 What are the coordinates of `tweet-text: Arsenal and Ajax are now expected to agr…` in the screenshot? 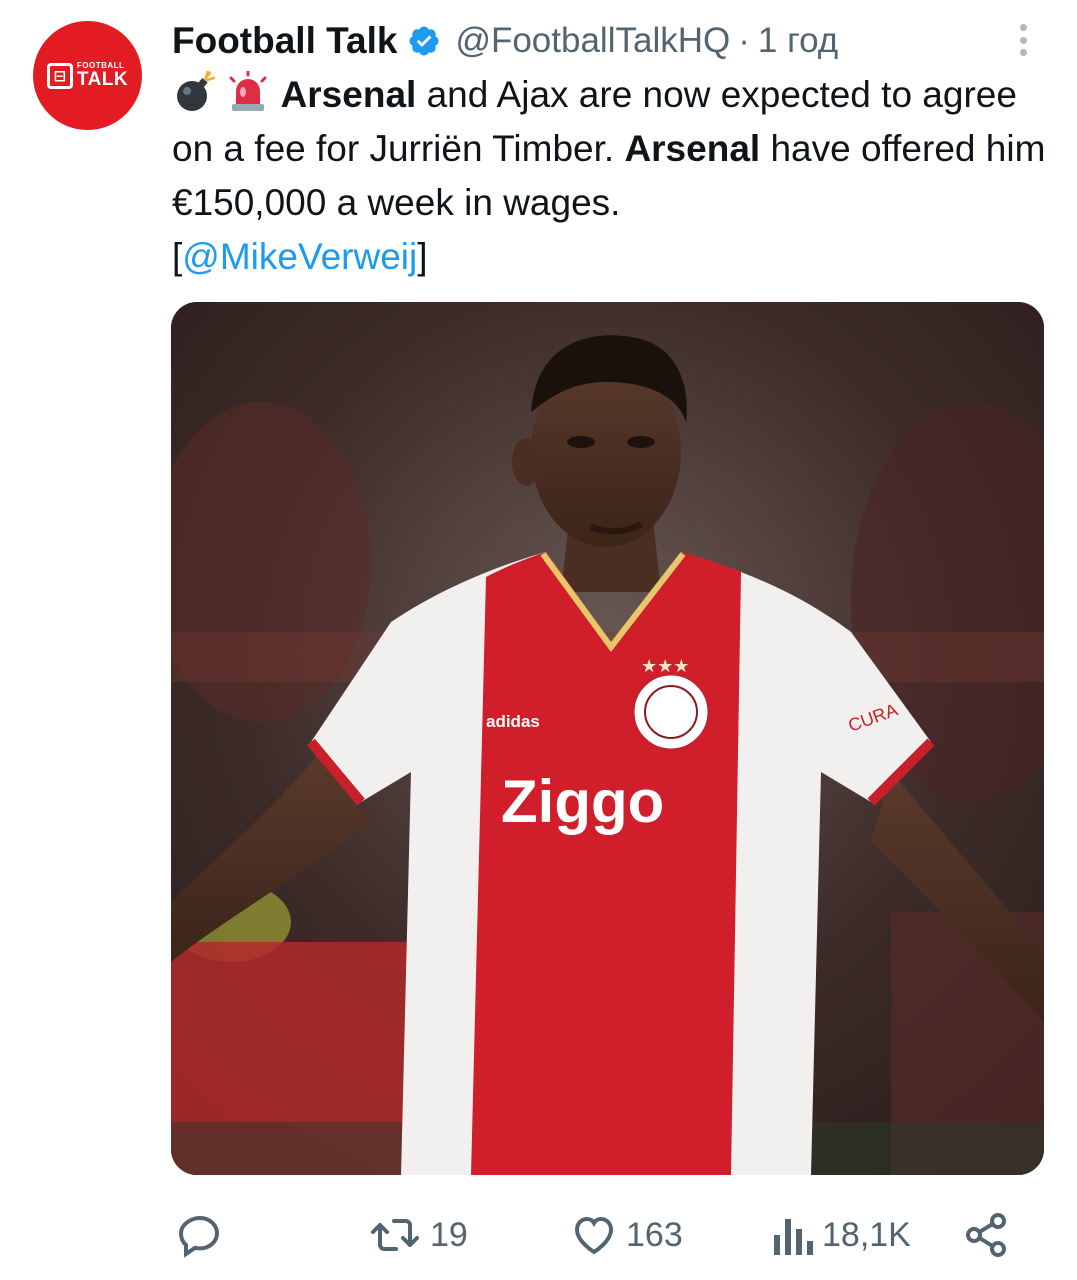 It's located at (612, 176).